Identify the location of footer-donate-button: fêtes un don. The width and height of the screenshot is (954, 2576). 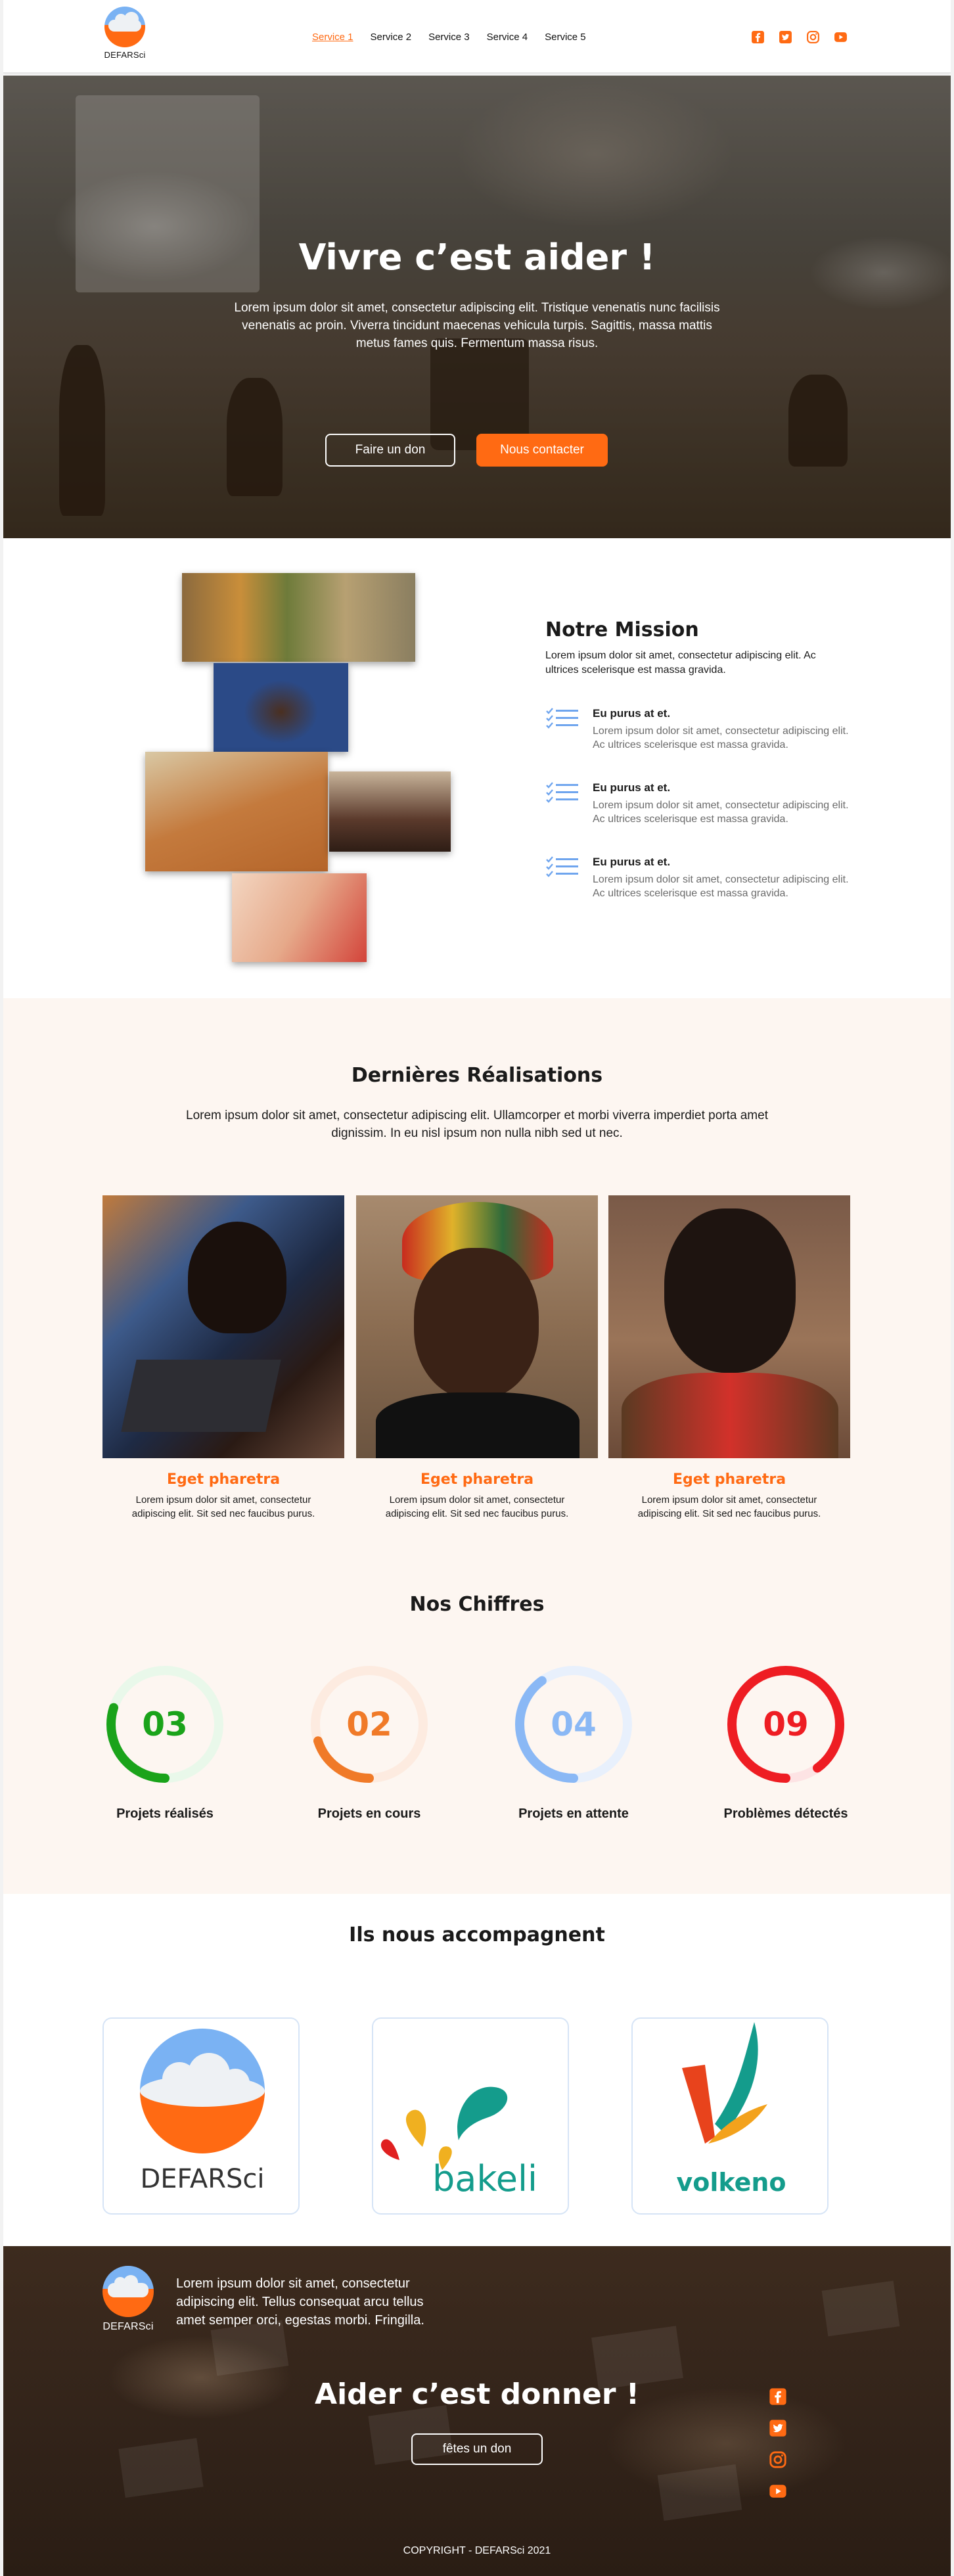
(477, 2449).